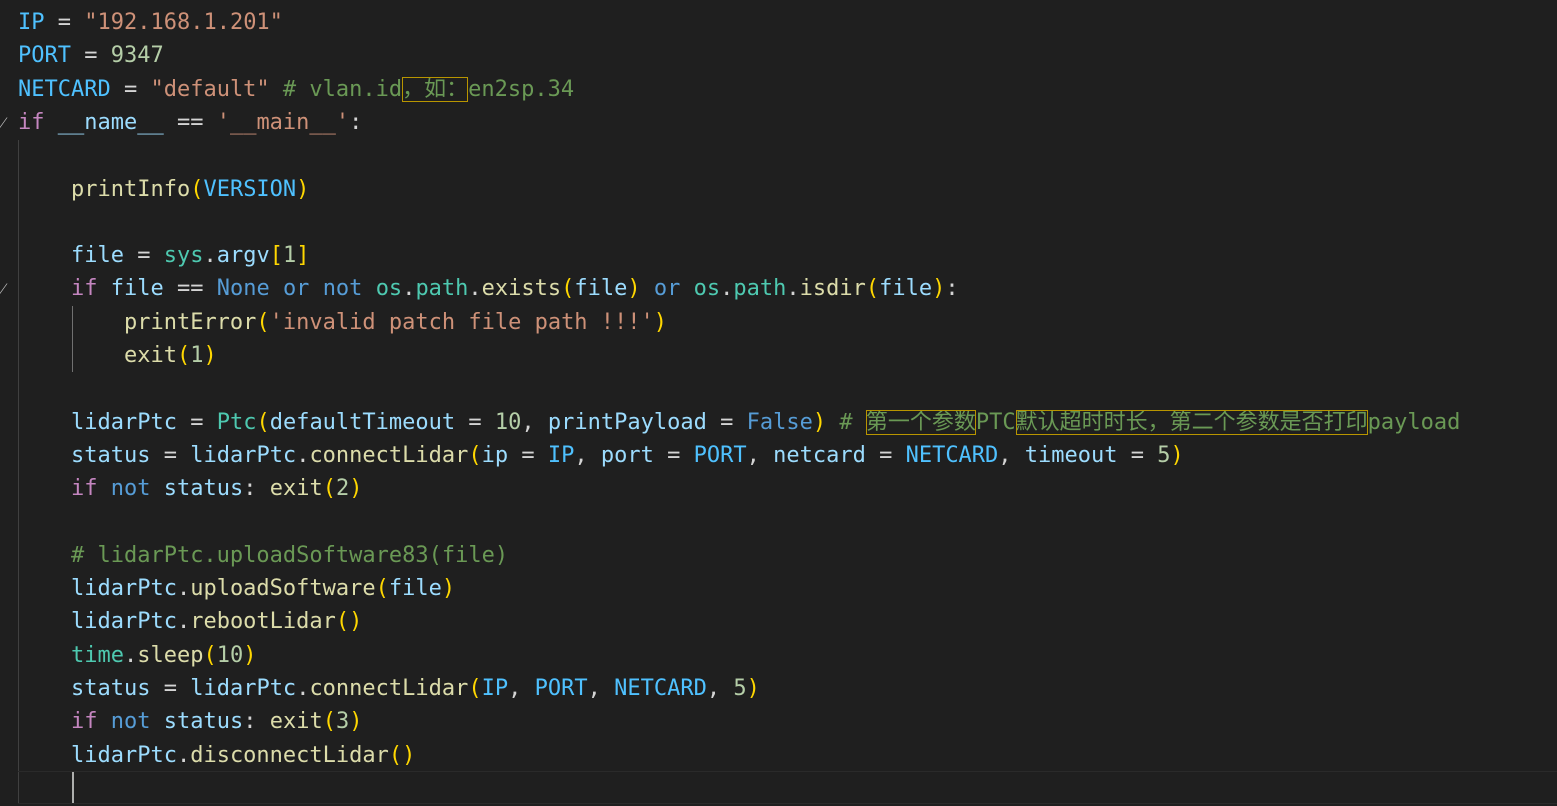  What do you see at coordinates (150, 22) in the screenshot?
I see `code-line: IP = "192.168.1.201"` at bounding box center [150, 22].